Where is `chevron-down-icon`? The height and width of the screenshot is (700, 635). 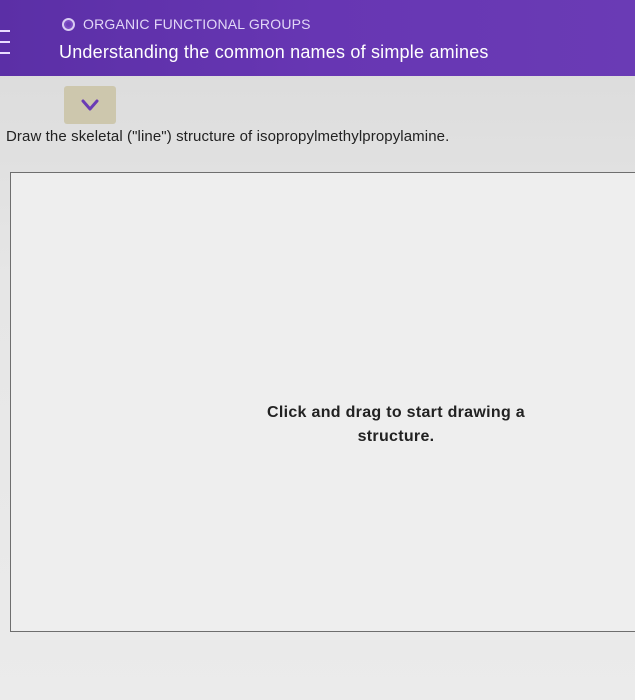 chevron-down-icon is located at coordinates (90, 105).